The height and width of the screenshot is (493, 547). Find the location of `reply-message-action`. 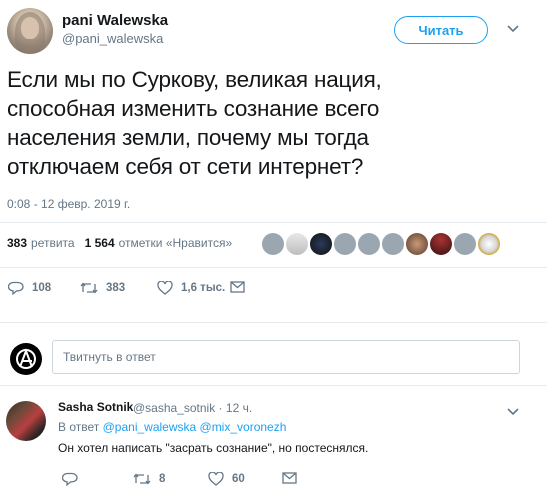

reply-message-action is located at coordinates (293, 478).